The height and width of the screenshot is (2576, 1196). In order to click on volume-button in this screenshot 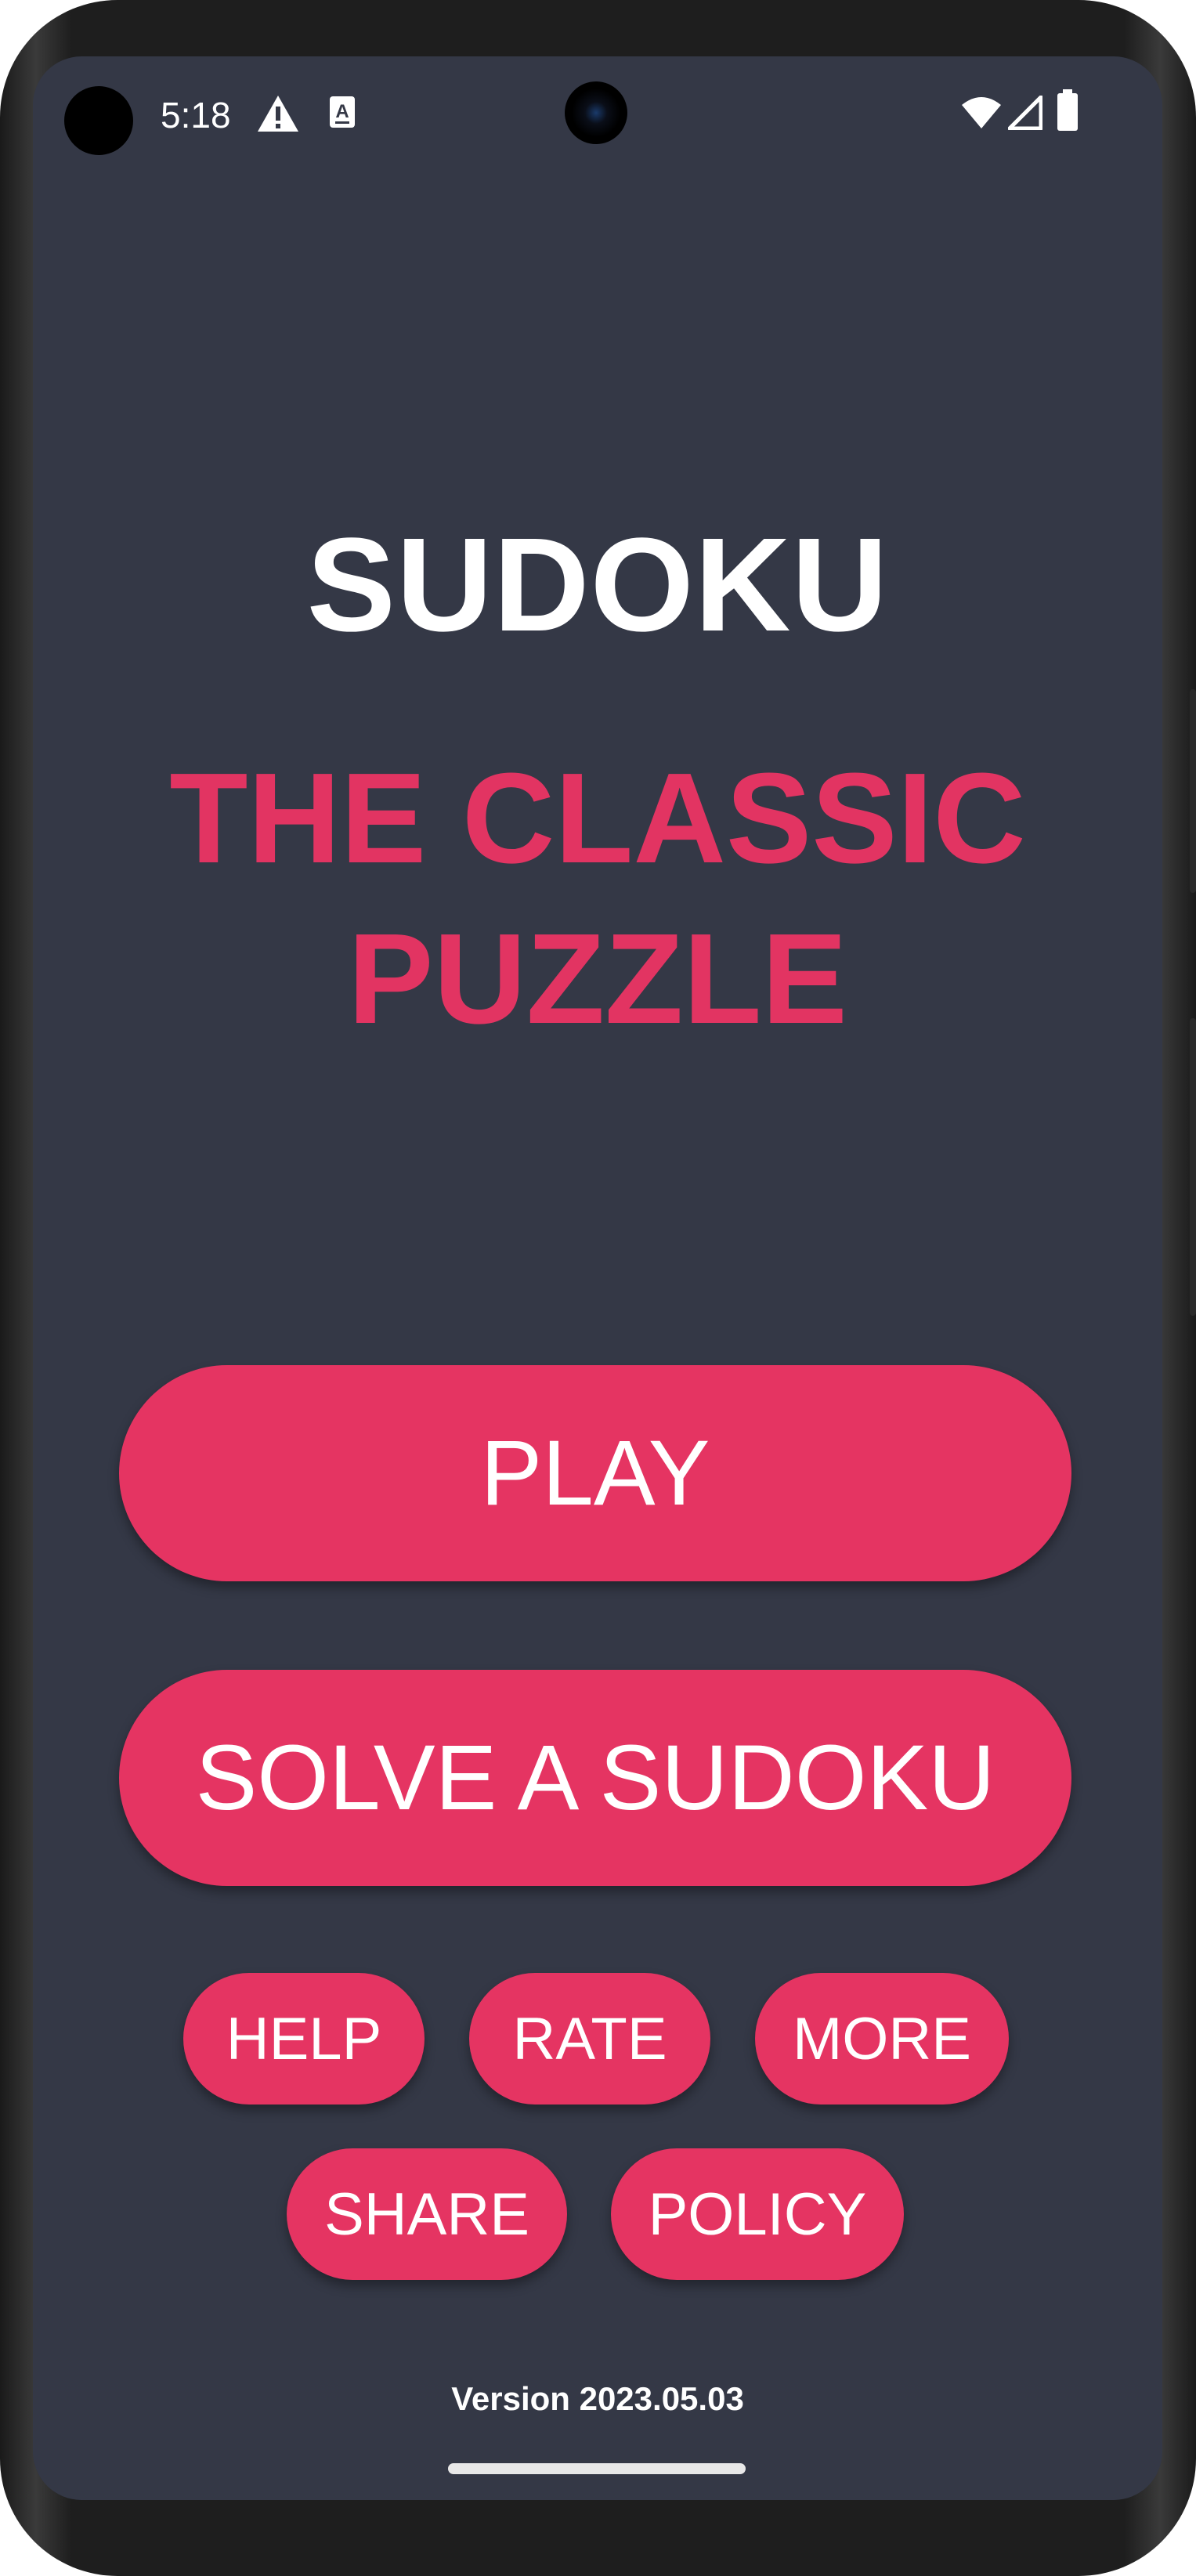, I will do `click(1193, 1167)`.